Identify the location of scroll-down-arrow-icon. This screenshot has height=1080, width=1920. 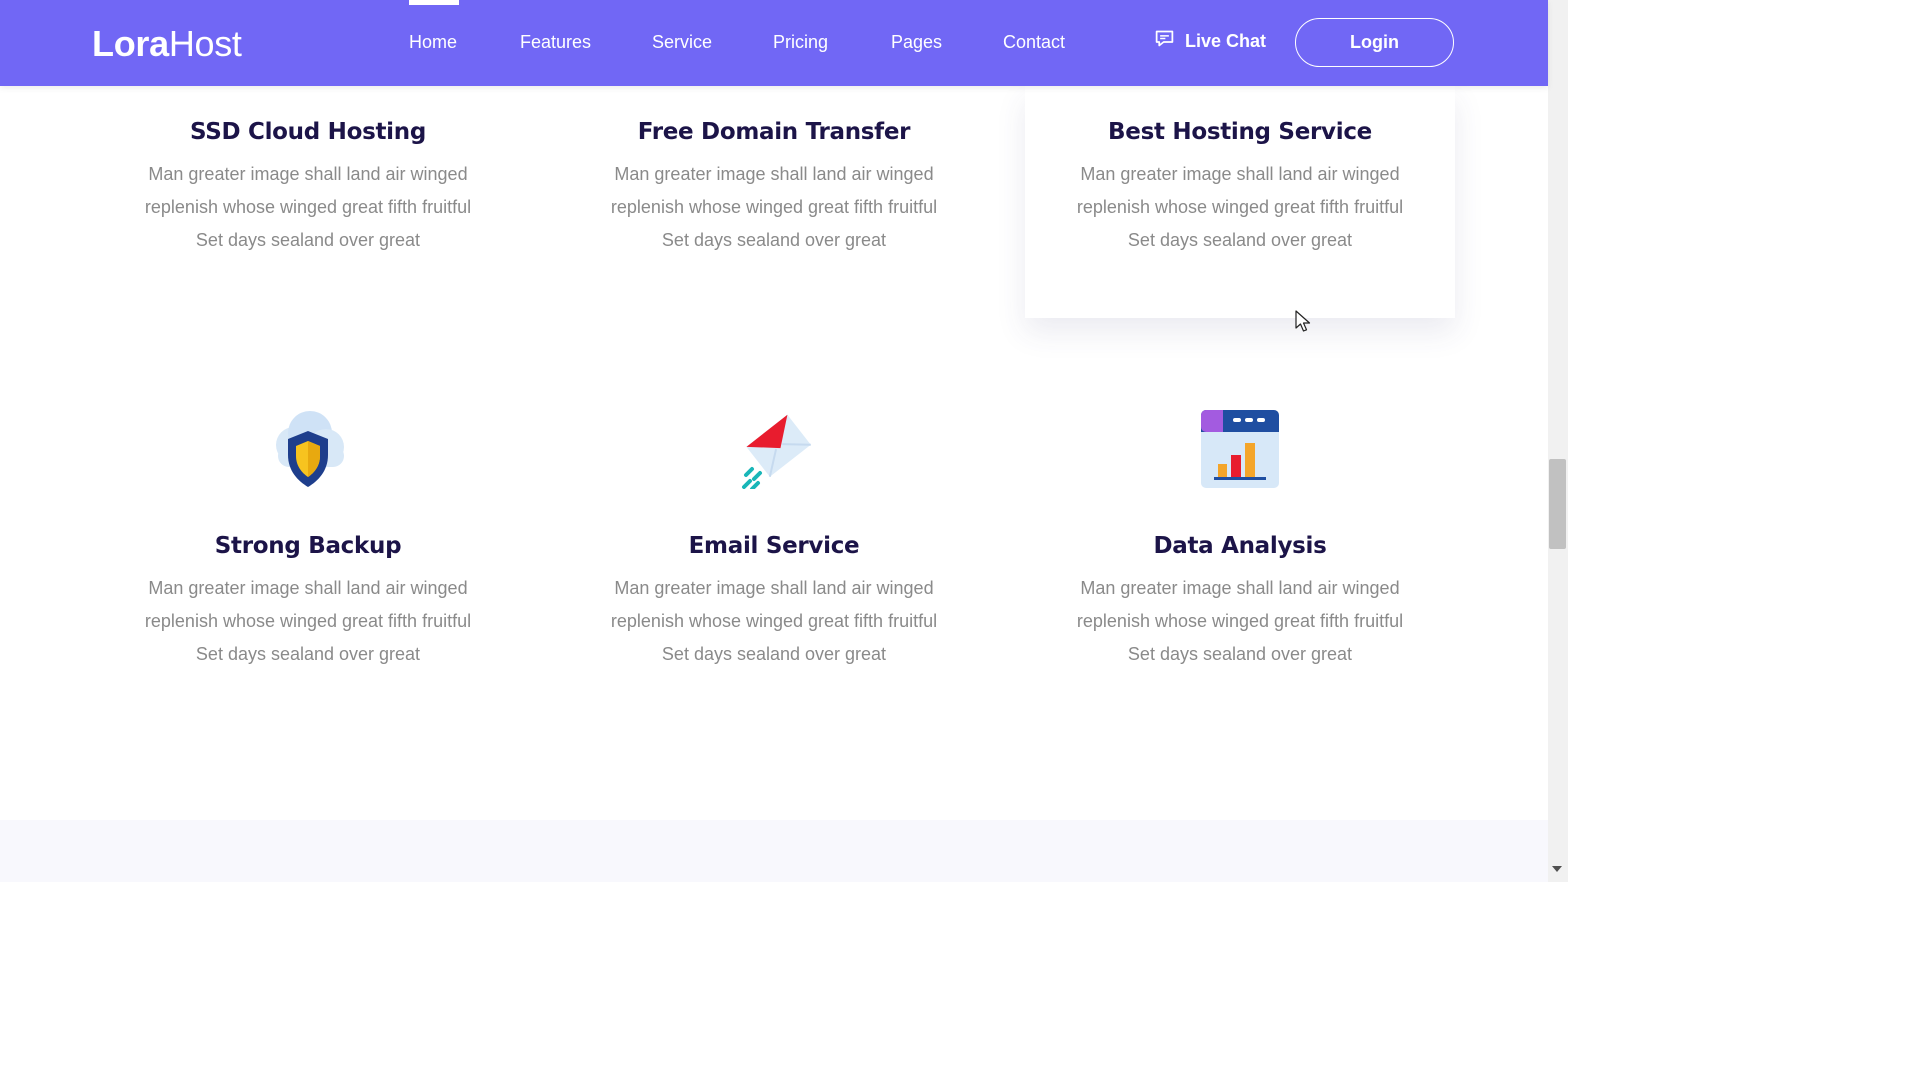
(1557, 869).